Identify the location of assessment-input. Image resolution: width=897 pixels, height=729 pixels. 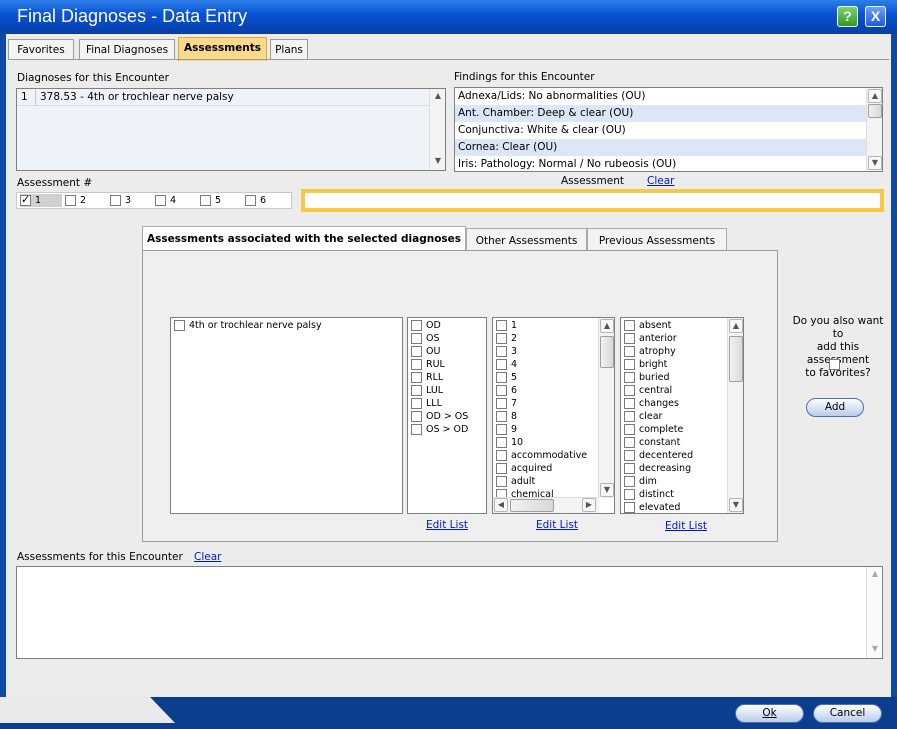
(592, 200).